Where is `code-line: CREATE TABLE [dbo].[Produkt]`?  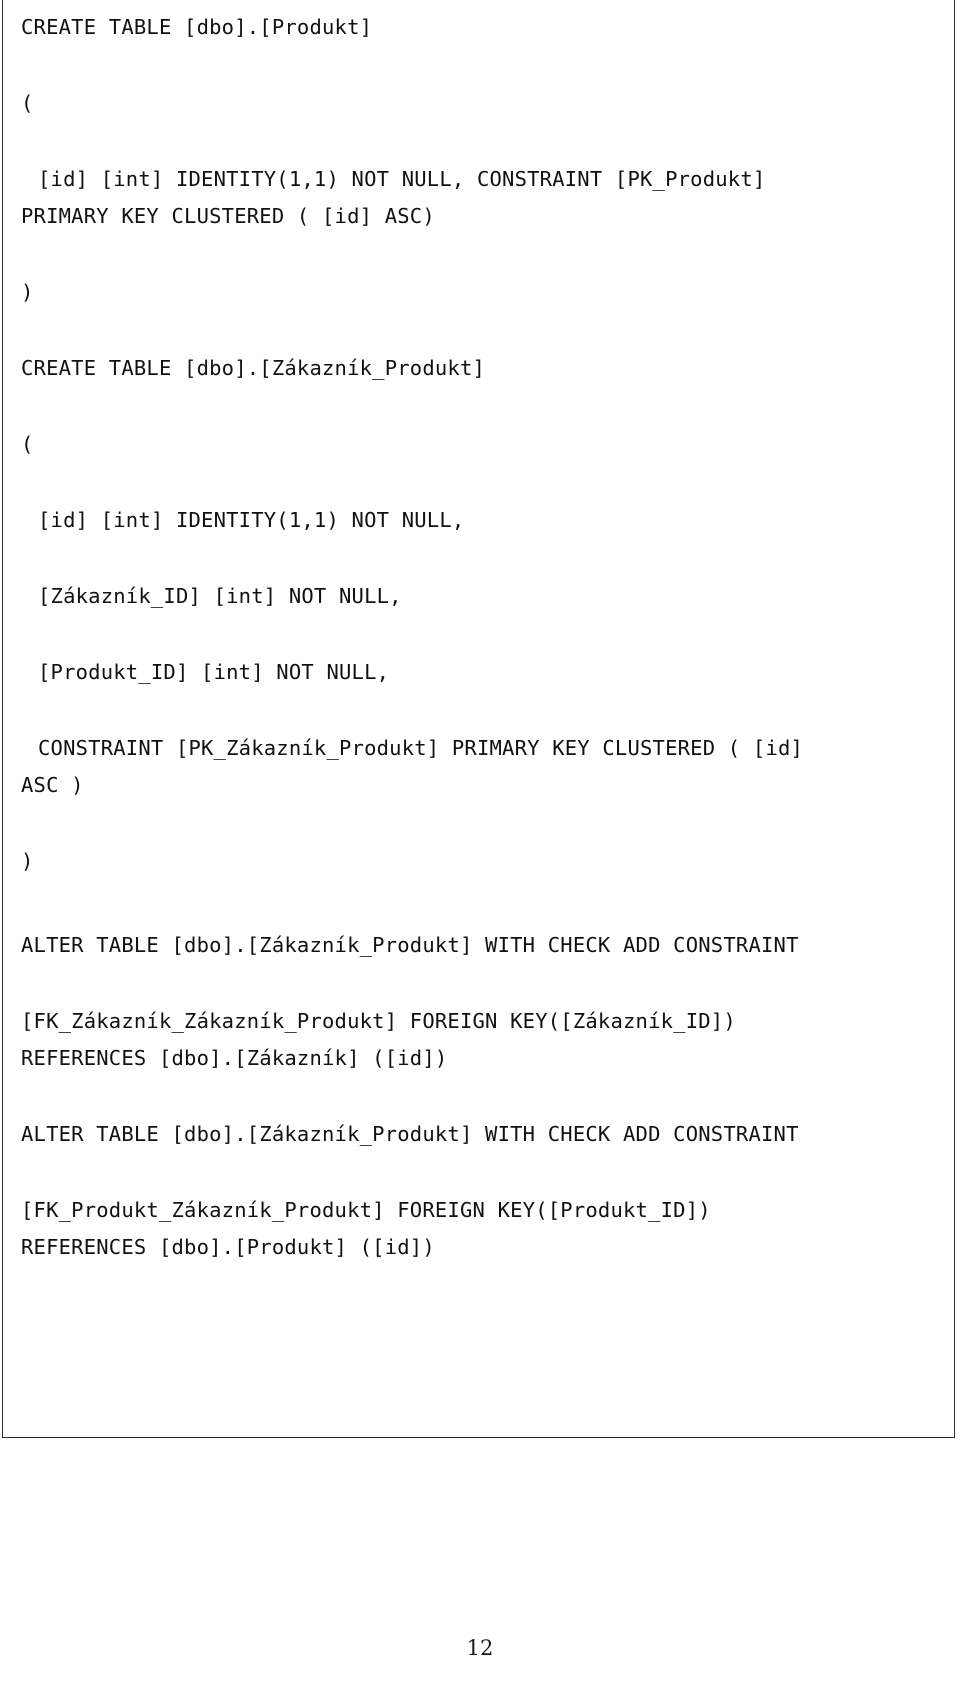 code-line: CREATE TABLE [dbo].[Produkt] is located at coordinates (197, 27).